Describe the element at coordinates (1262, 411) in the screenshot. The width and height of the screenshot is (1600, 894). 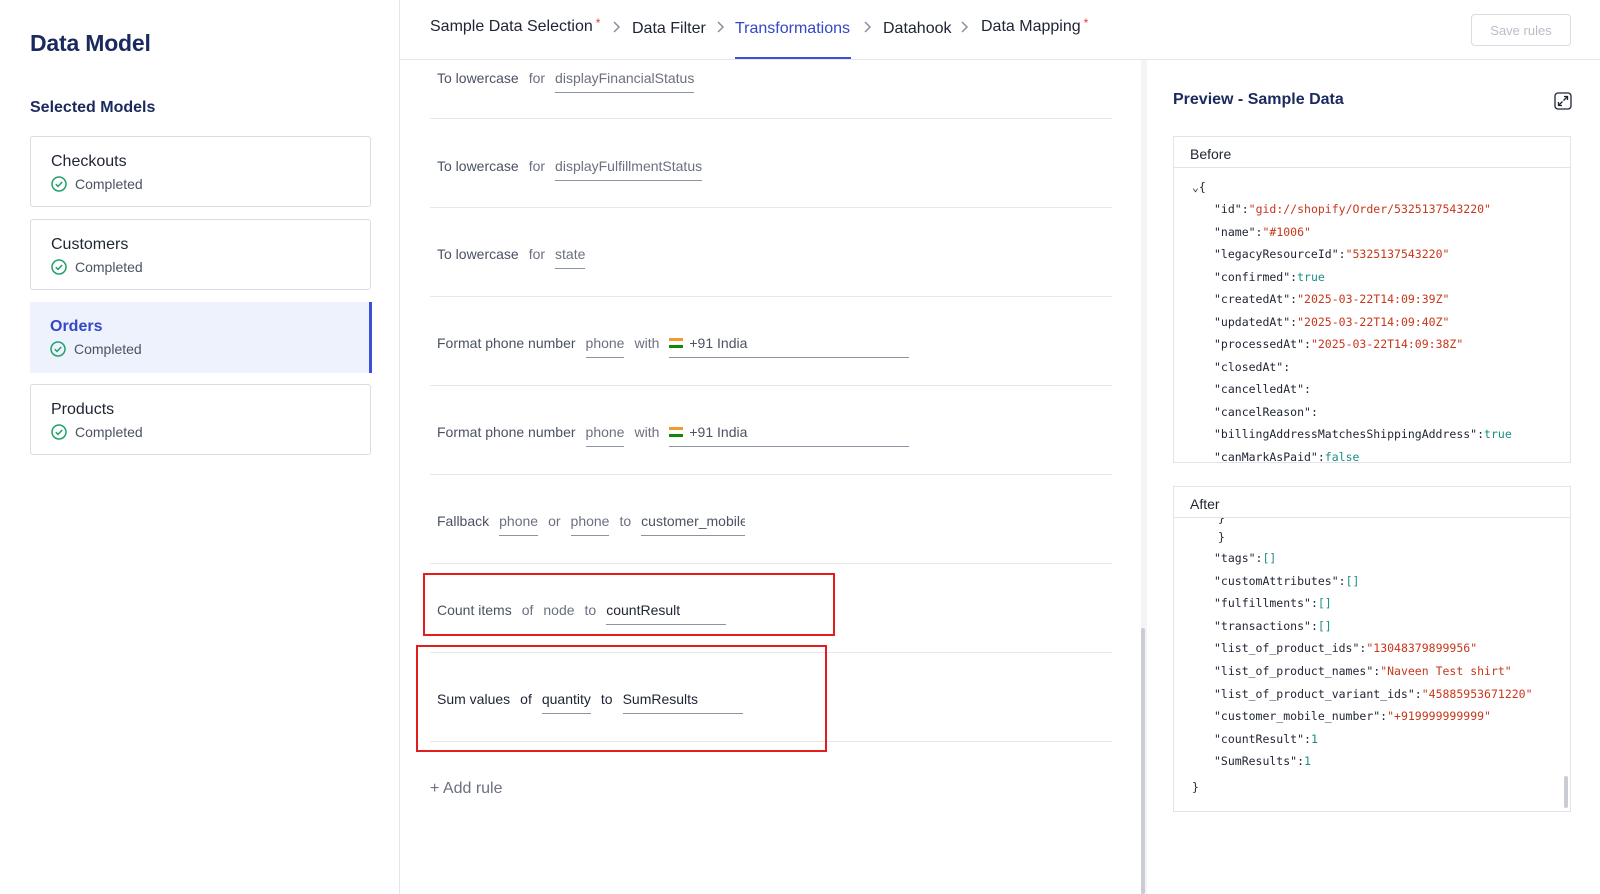
I see `json-key: "cancelReason"` at that location.